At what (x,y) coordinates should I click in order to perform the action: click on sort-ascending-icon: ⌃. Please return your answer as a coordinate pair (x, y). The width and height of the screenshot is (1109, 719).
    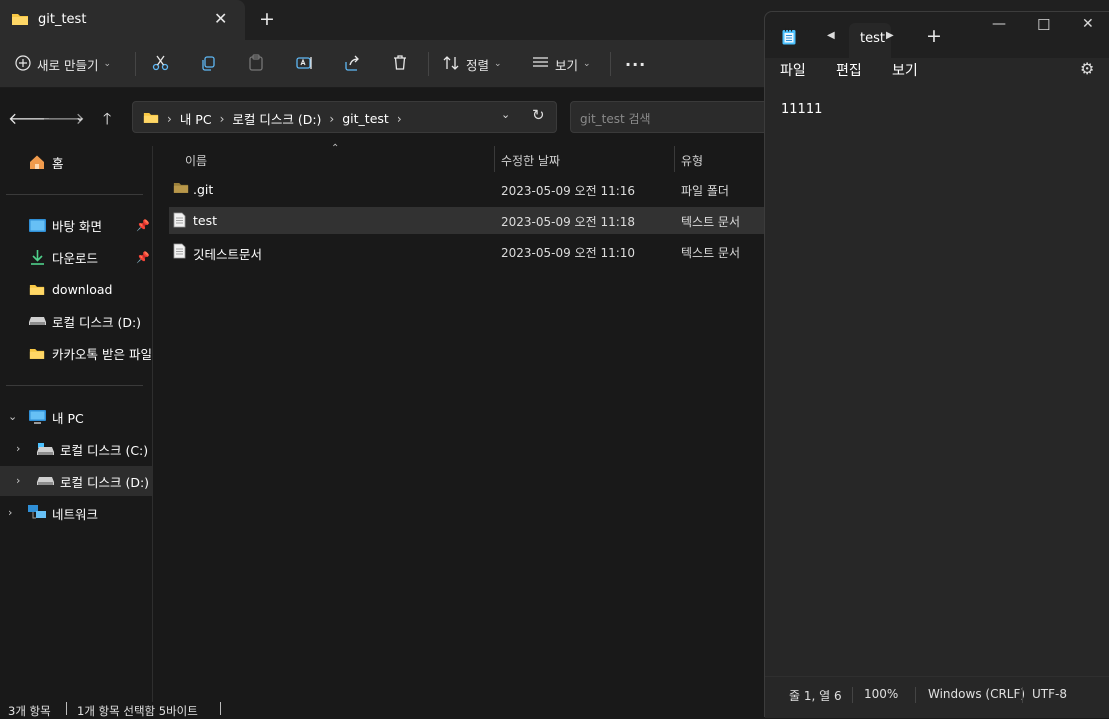
    Looking at the image, I should click on (335, 148).